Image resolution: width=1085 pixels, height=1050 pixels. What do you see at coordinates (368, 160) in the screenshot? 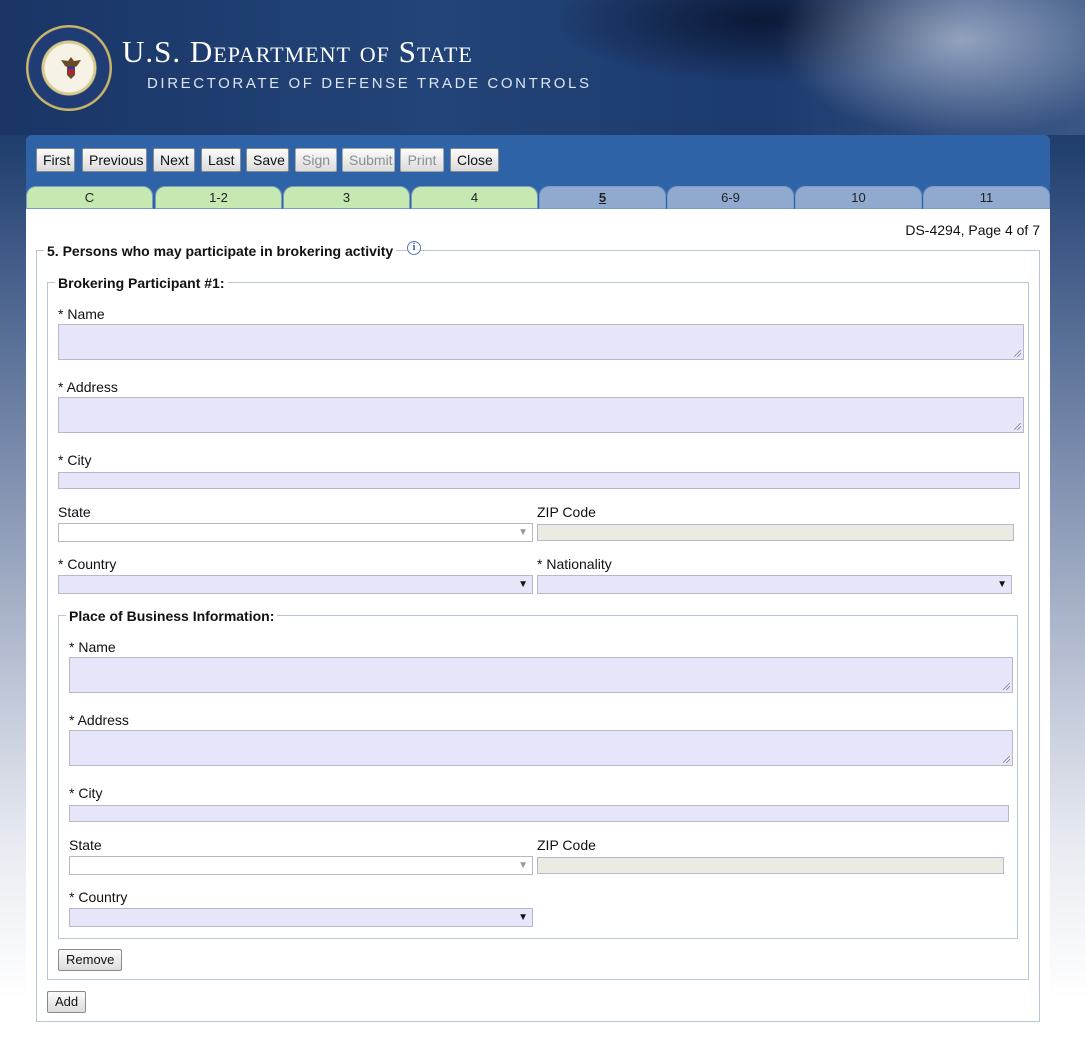
I see `submit-button: Submit` at bounding box center [368, 160].